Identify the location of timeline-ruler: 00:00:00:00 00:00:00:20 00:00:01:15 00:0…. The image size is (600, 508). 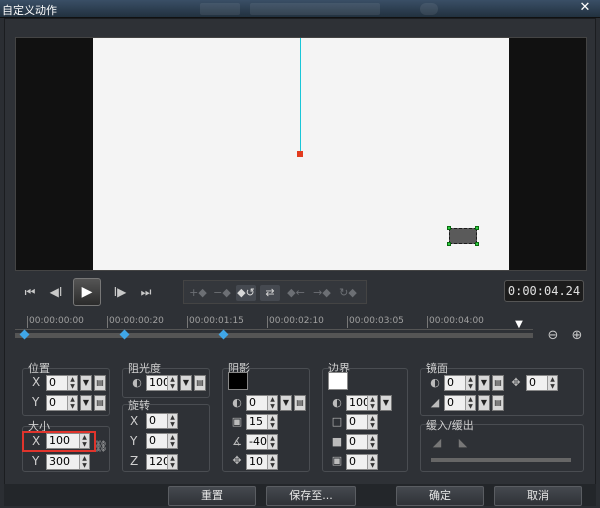
(274, 323).